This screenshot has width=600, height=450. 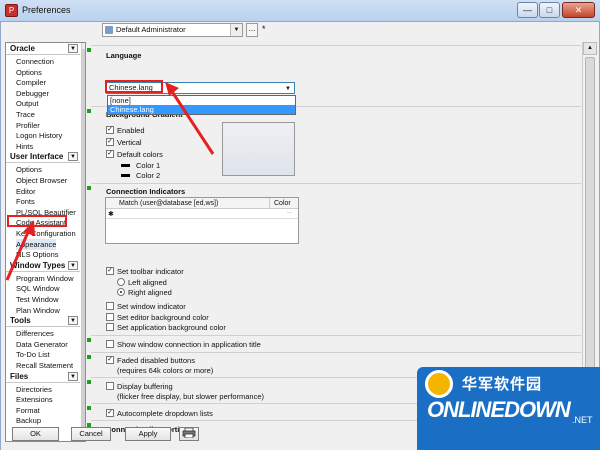 What do you see at coordinates (28, 410) in the screenshot?
I see `sidebar-item: Format` at bounding box center [28, 410].